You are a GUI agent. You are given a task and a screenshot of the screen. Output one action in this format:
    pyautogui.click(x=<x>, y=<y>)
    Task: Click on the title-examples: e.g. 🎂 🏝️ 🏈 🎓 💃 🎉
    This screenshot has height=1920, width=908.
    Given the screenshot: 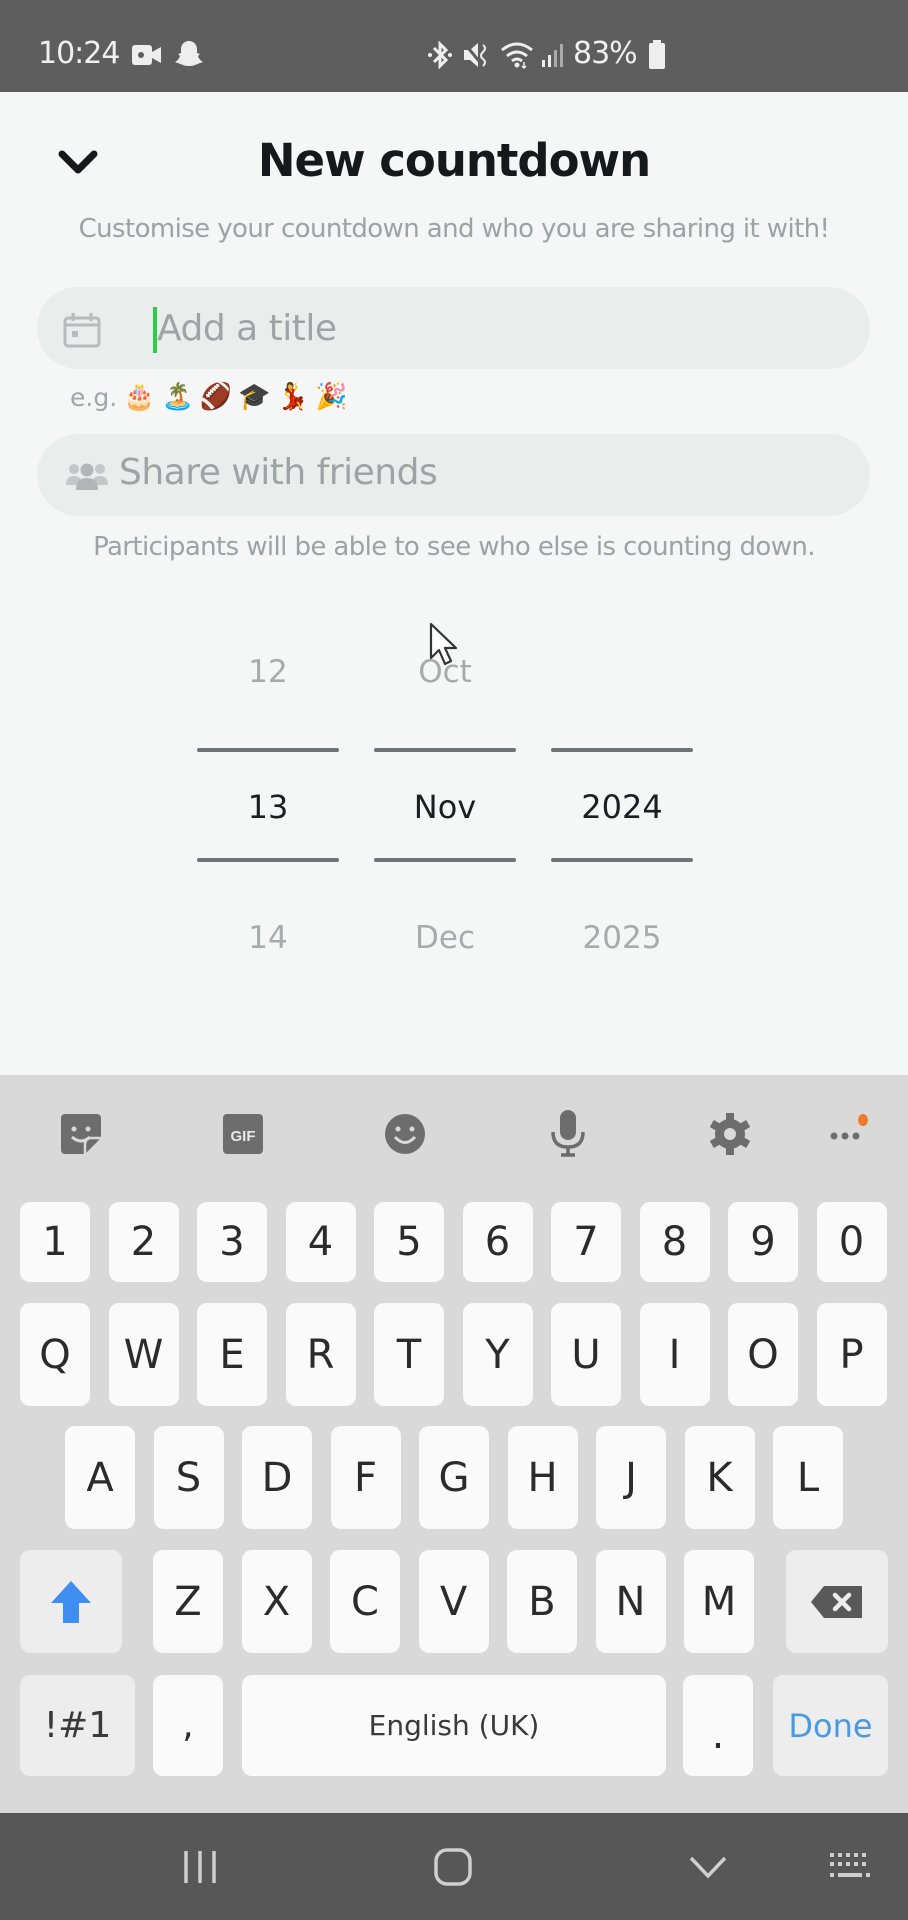 What is the action you would take?
    pyautogui.click(x=208, y=397)
    